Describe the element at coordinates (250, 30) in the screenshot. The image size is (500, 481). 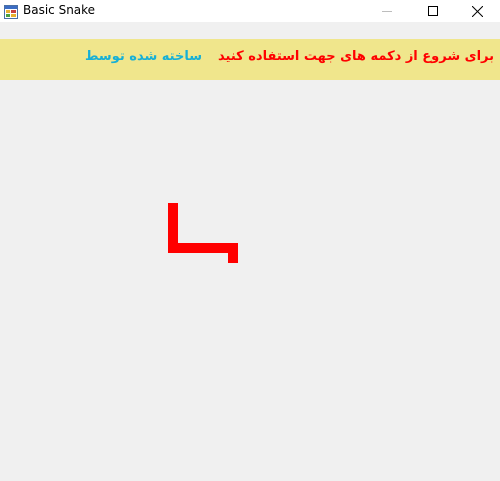
I see `window-client-top` at that location.